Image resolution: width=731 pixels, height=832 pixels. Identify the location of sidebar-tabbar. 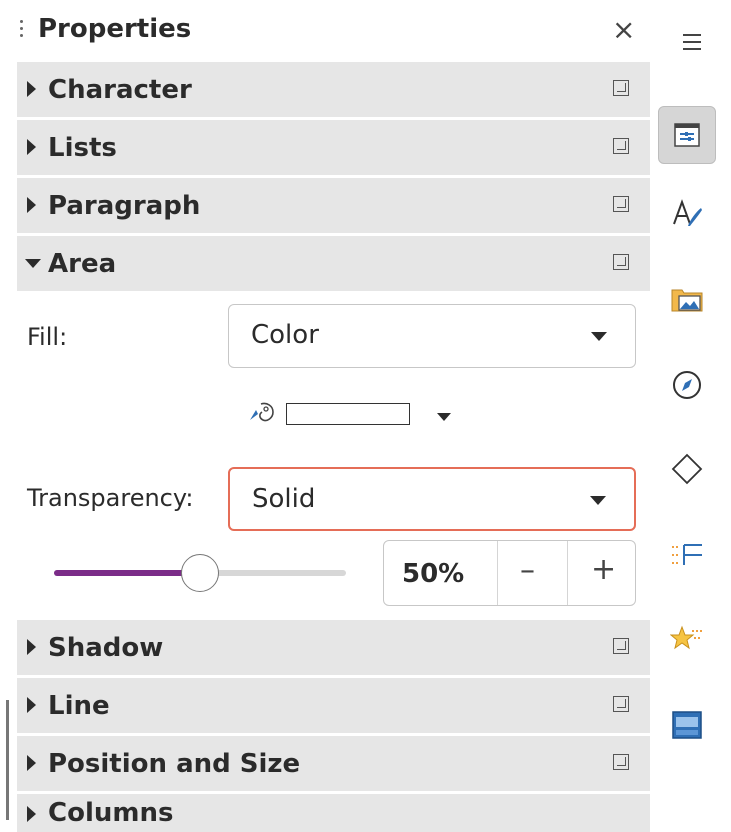
(690, 416).